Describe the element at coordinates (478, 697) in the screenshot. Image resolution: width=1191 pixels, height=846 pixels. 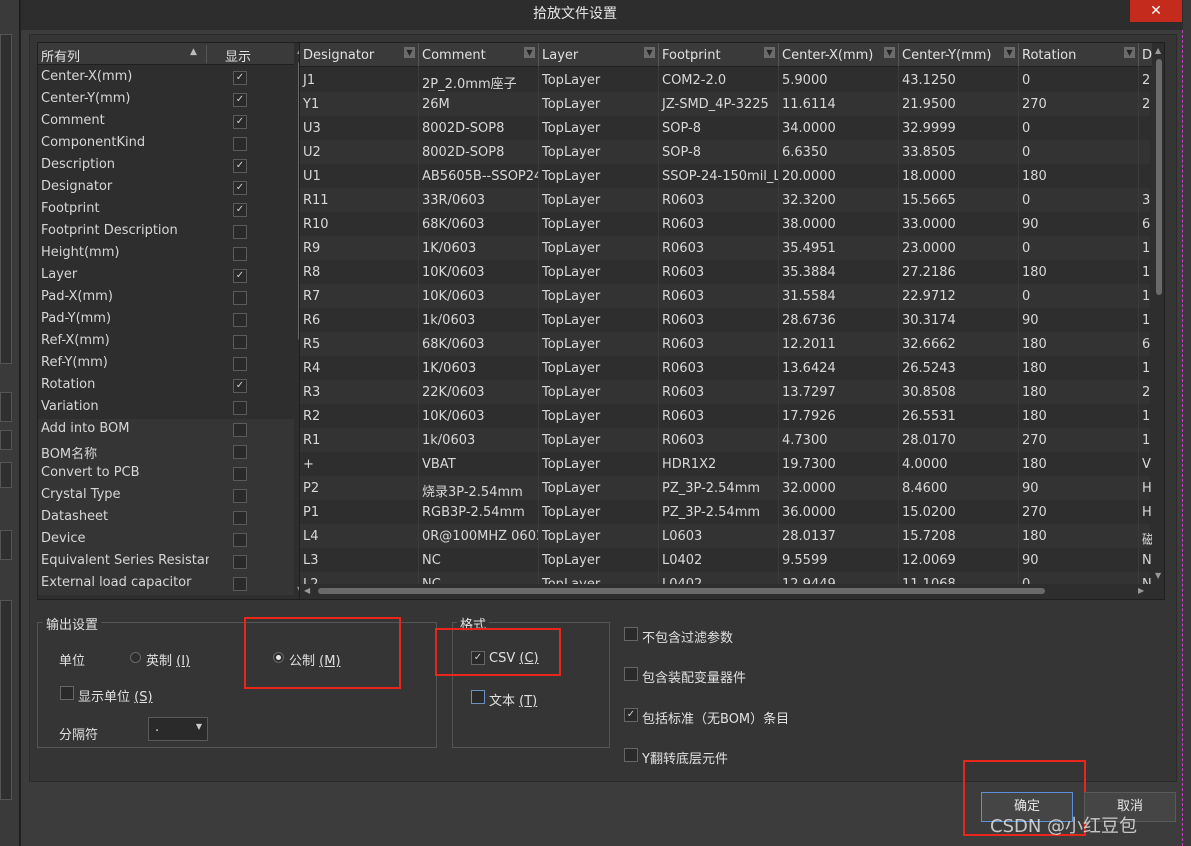
I see `text-checkbox` at that location.